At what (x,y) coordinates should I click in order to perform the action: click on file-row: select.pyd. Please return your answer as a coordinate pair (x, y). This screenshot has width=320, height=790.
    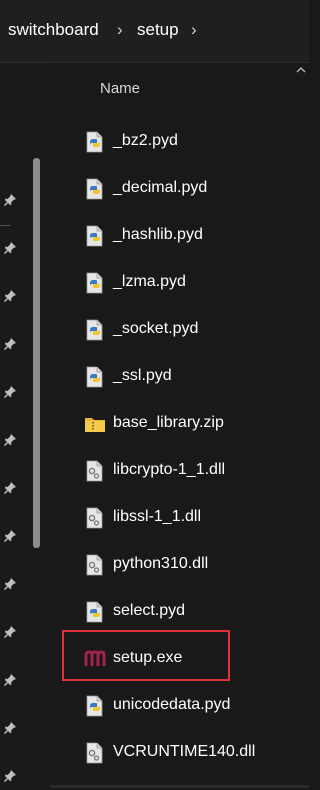
    Looking at the image, I should click on (190, 610).